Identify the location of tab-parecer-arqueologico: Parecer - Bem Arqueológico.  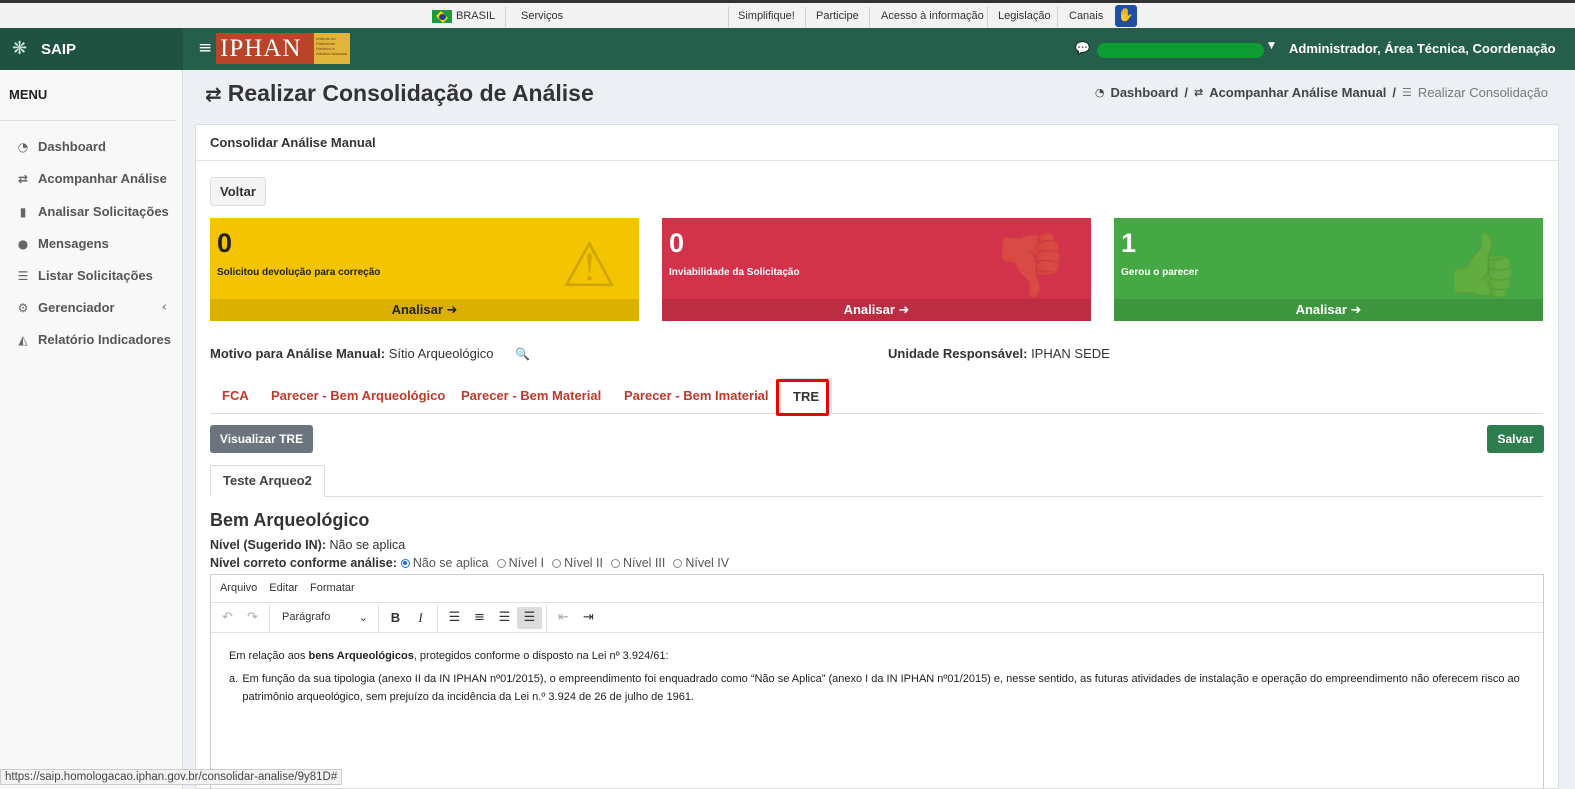
(358, 396).